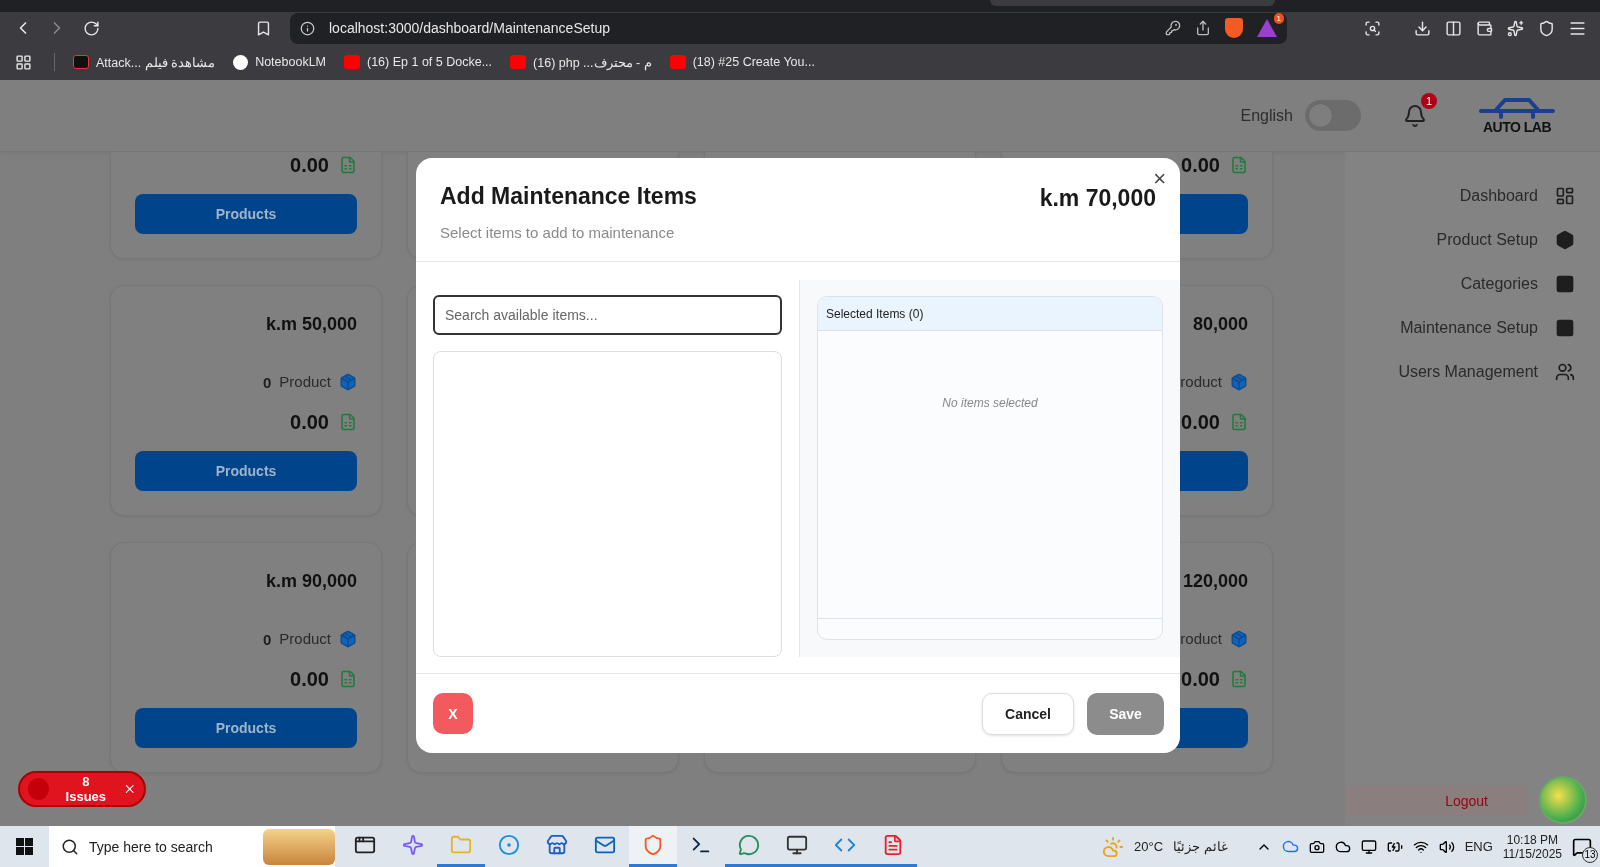 The width and height of the screenshot is (1600, 867). I want to click on reload-icon, so click(91, 28).